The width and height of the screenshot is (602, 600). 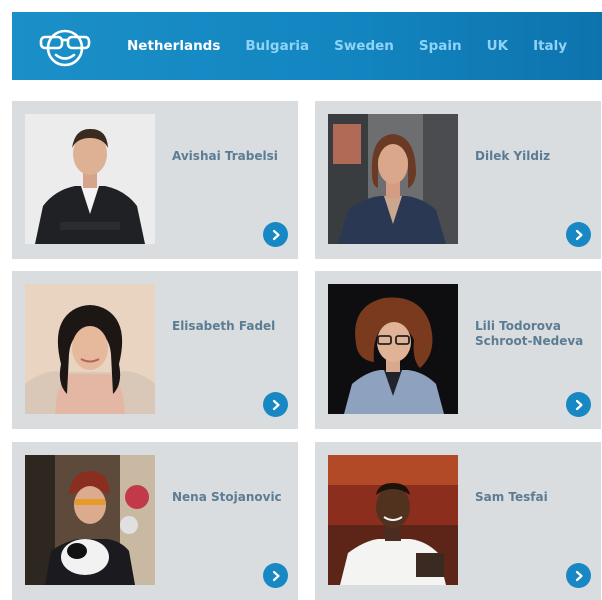 What do you see at coordinates (513, 156) in the screenshot?
I see `profile-name: Dilek Yildiz` at bounding box center [513, 156].